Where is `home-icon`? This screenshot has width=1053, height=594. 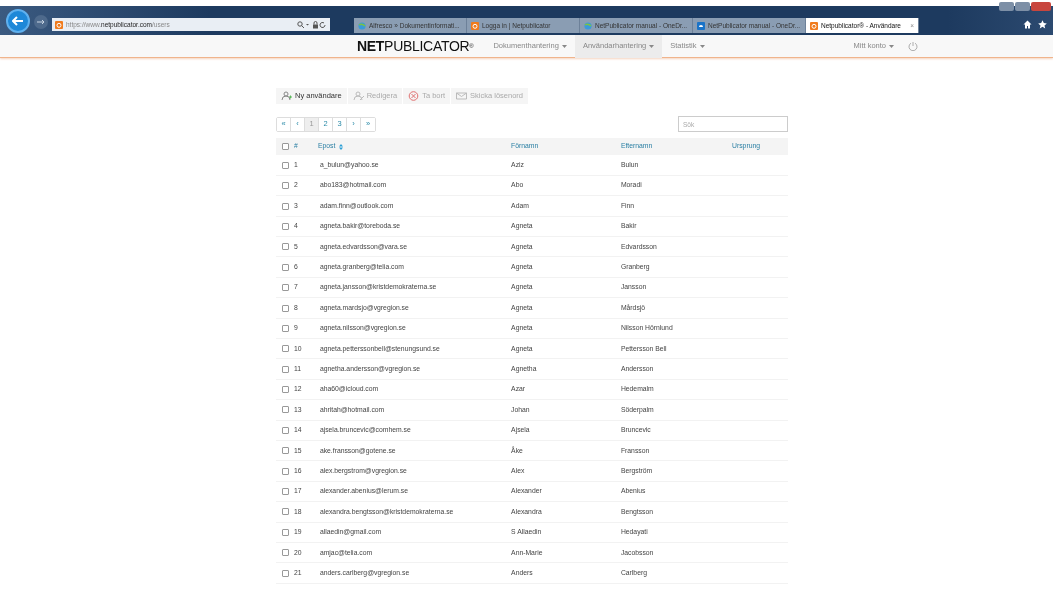 home-icon is located at coordinates (1027, 24).